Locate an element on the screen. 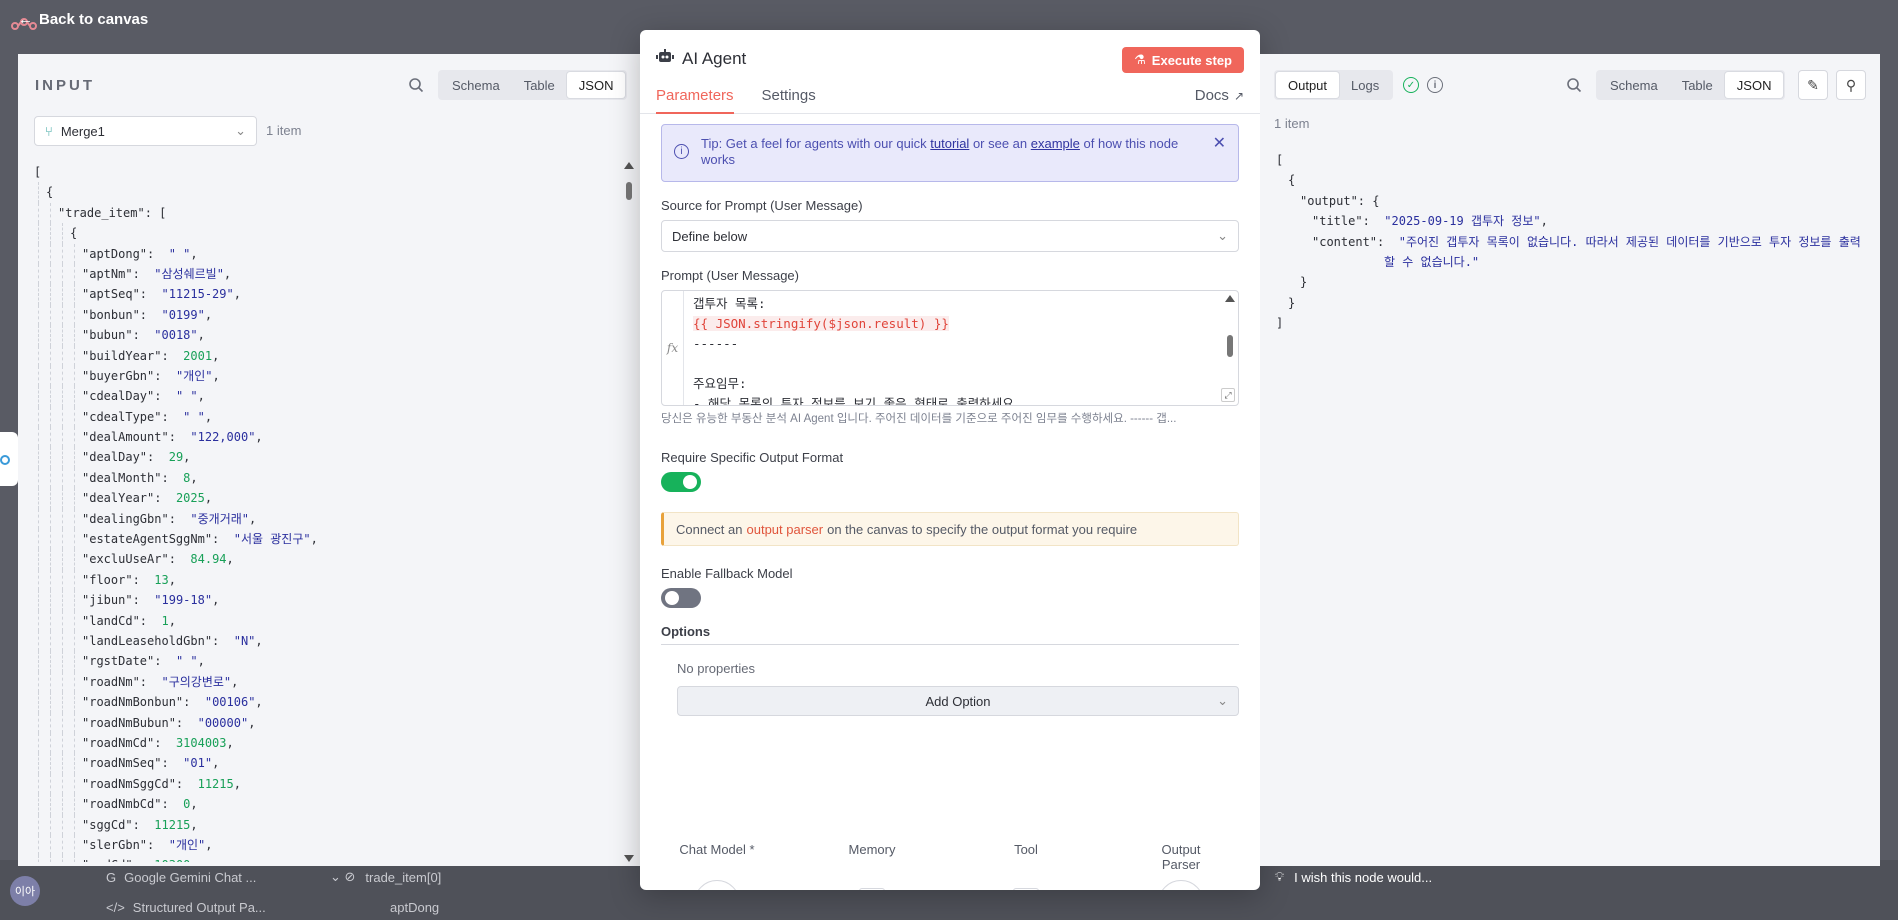  tab-output: Output is located at coordinates (1308, 85).